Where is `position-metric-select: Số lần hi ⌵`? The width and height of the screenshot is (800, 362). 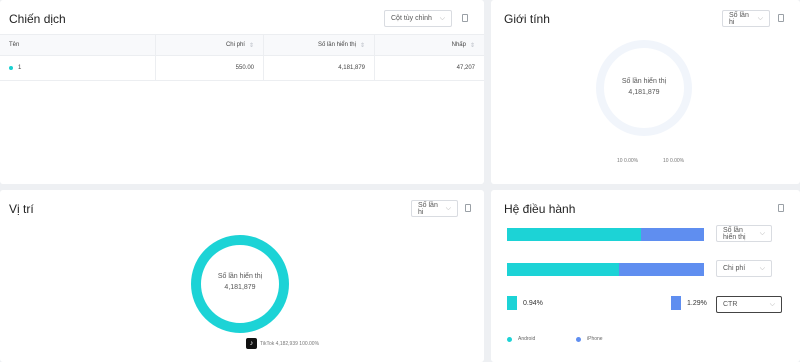 position-metric-select: Số lần hi ⌵ is located at coordinates (434, 208).